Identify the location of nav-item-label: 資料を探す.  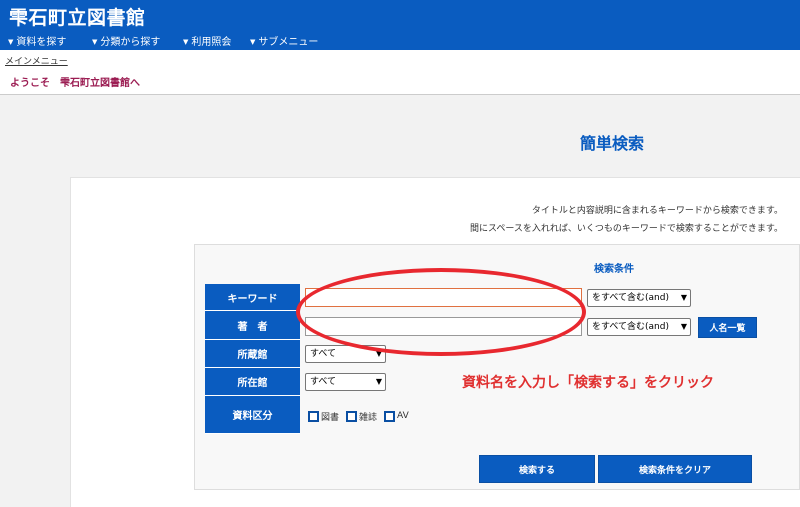
(41, 42).